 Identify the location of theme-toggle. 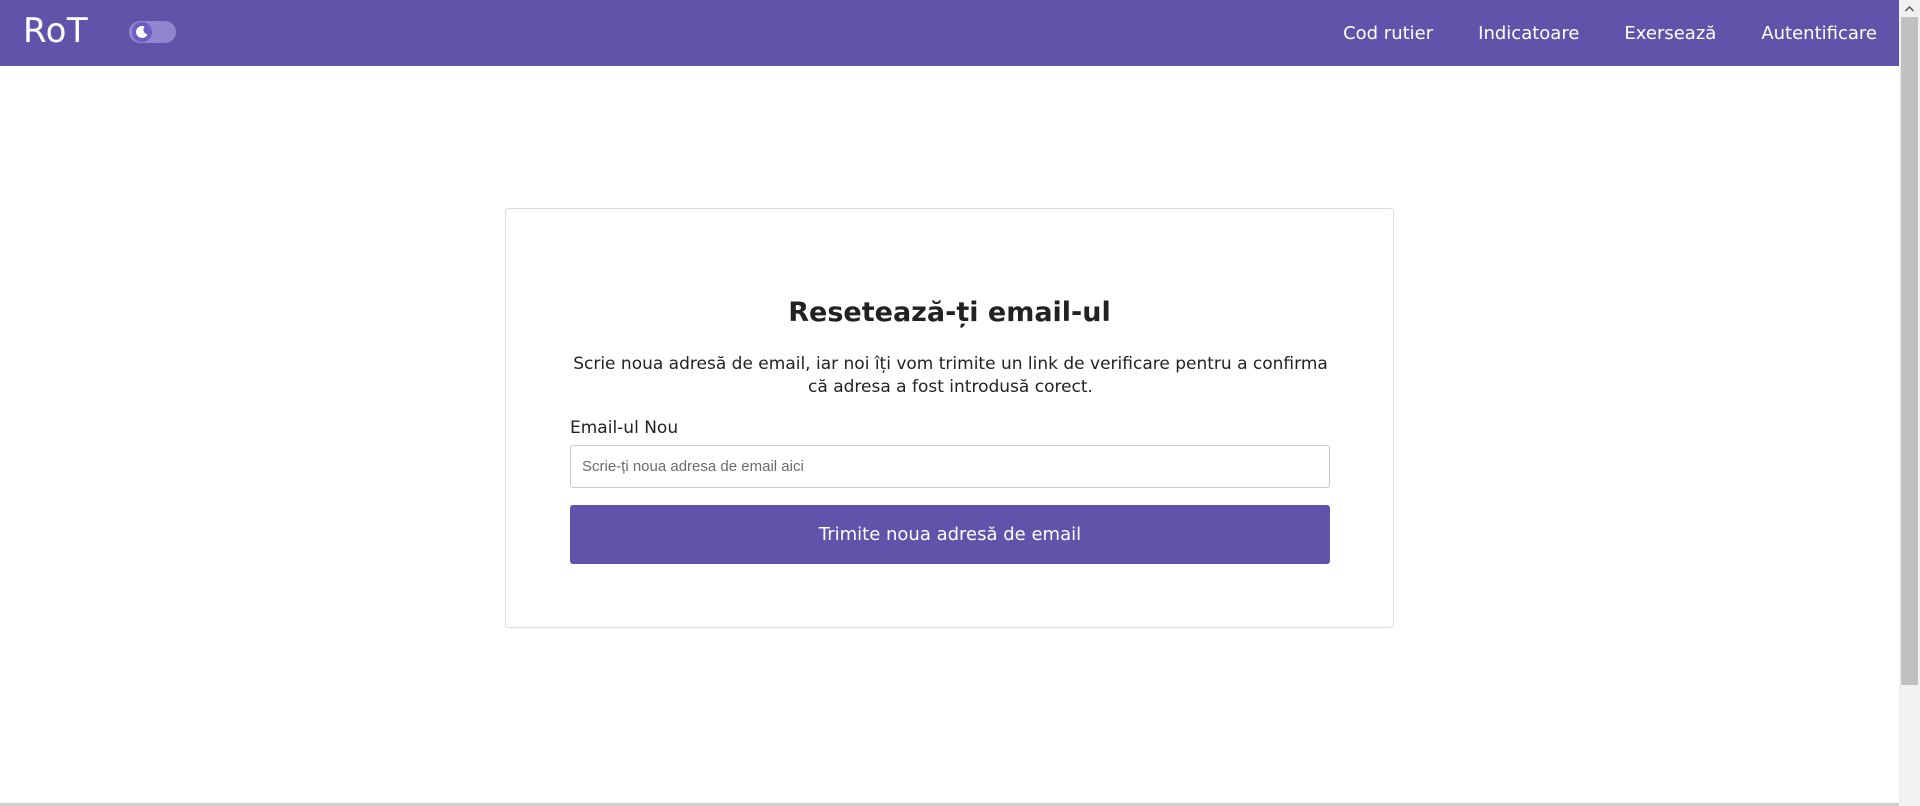
(152, 32).